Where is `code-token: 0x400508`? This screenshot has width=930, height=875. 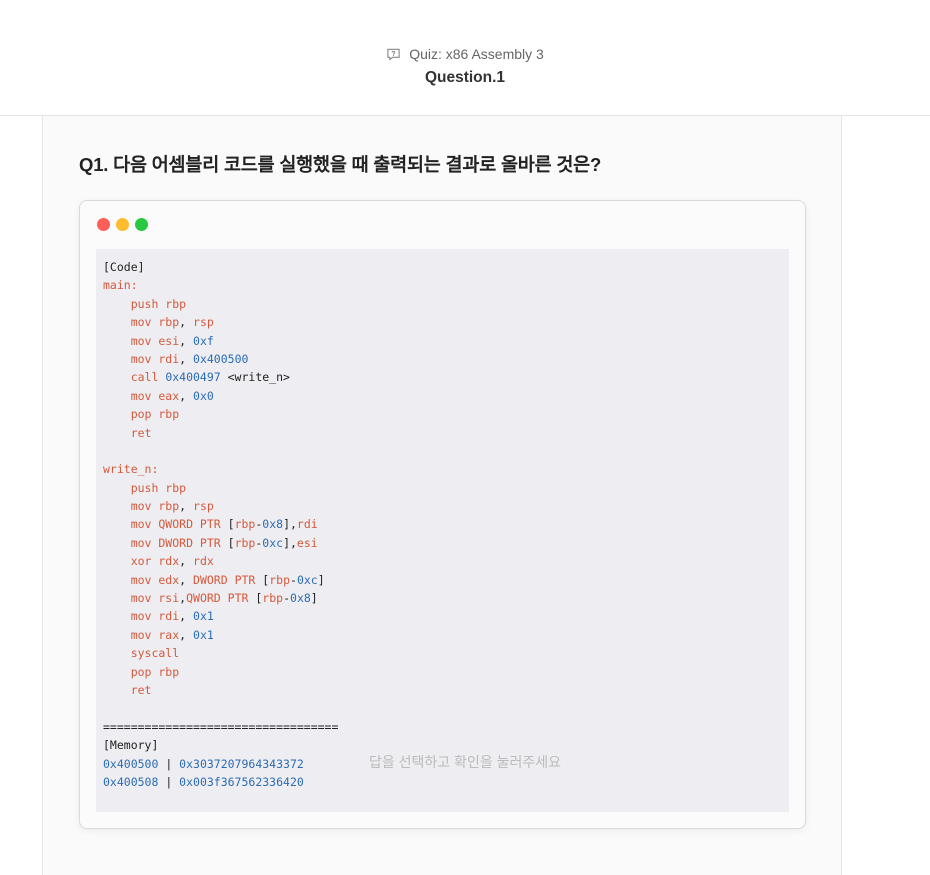 code-token: 0x400508 is located at coordinates (131, 781).